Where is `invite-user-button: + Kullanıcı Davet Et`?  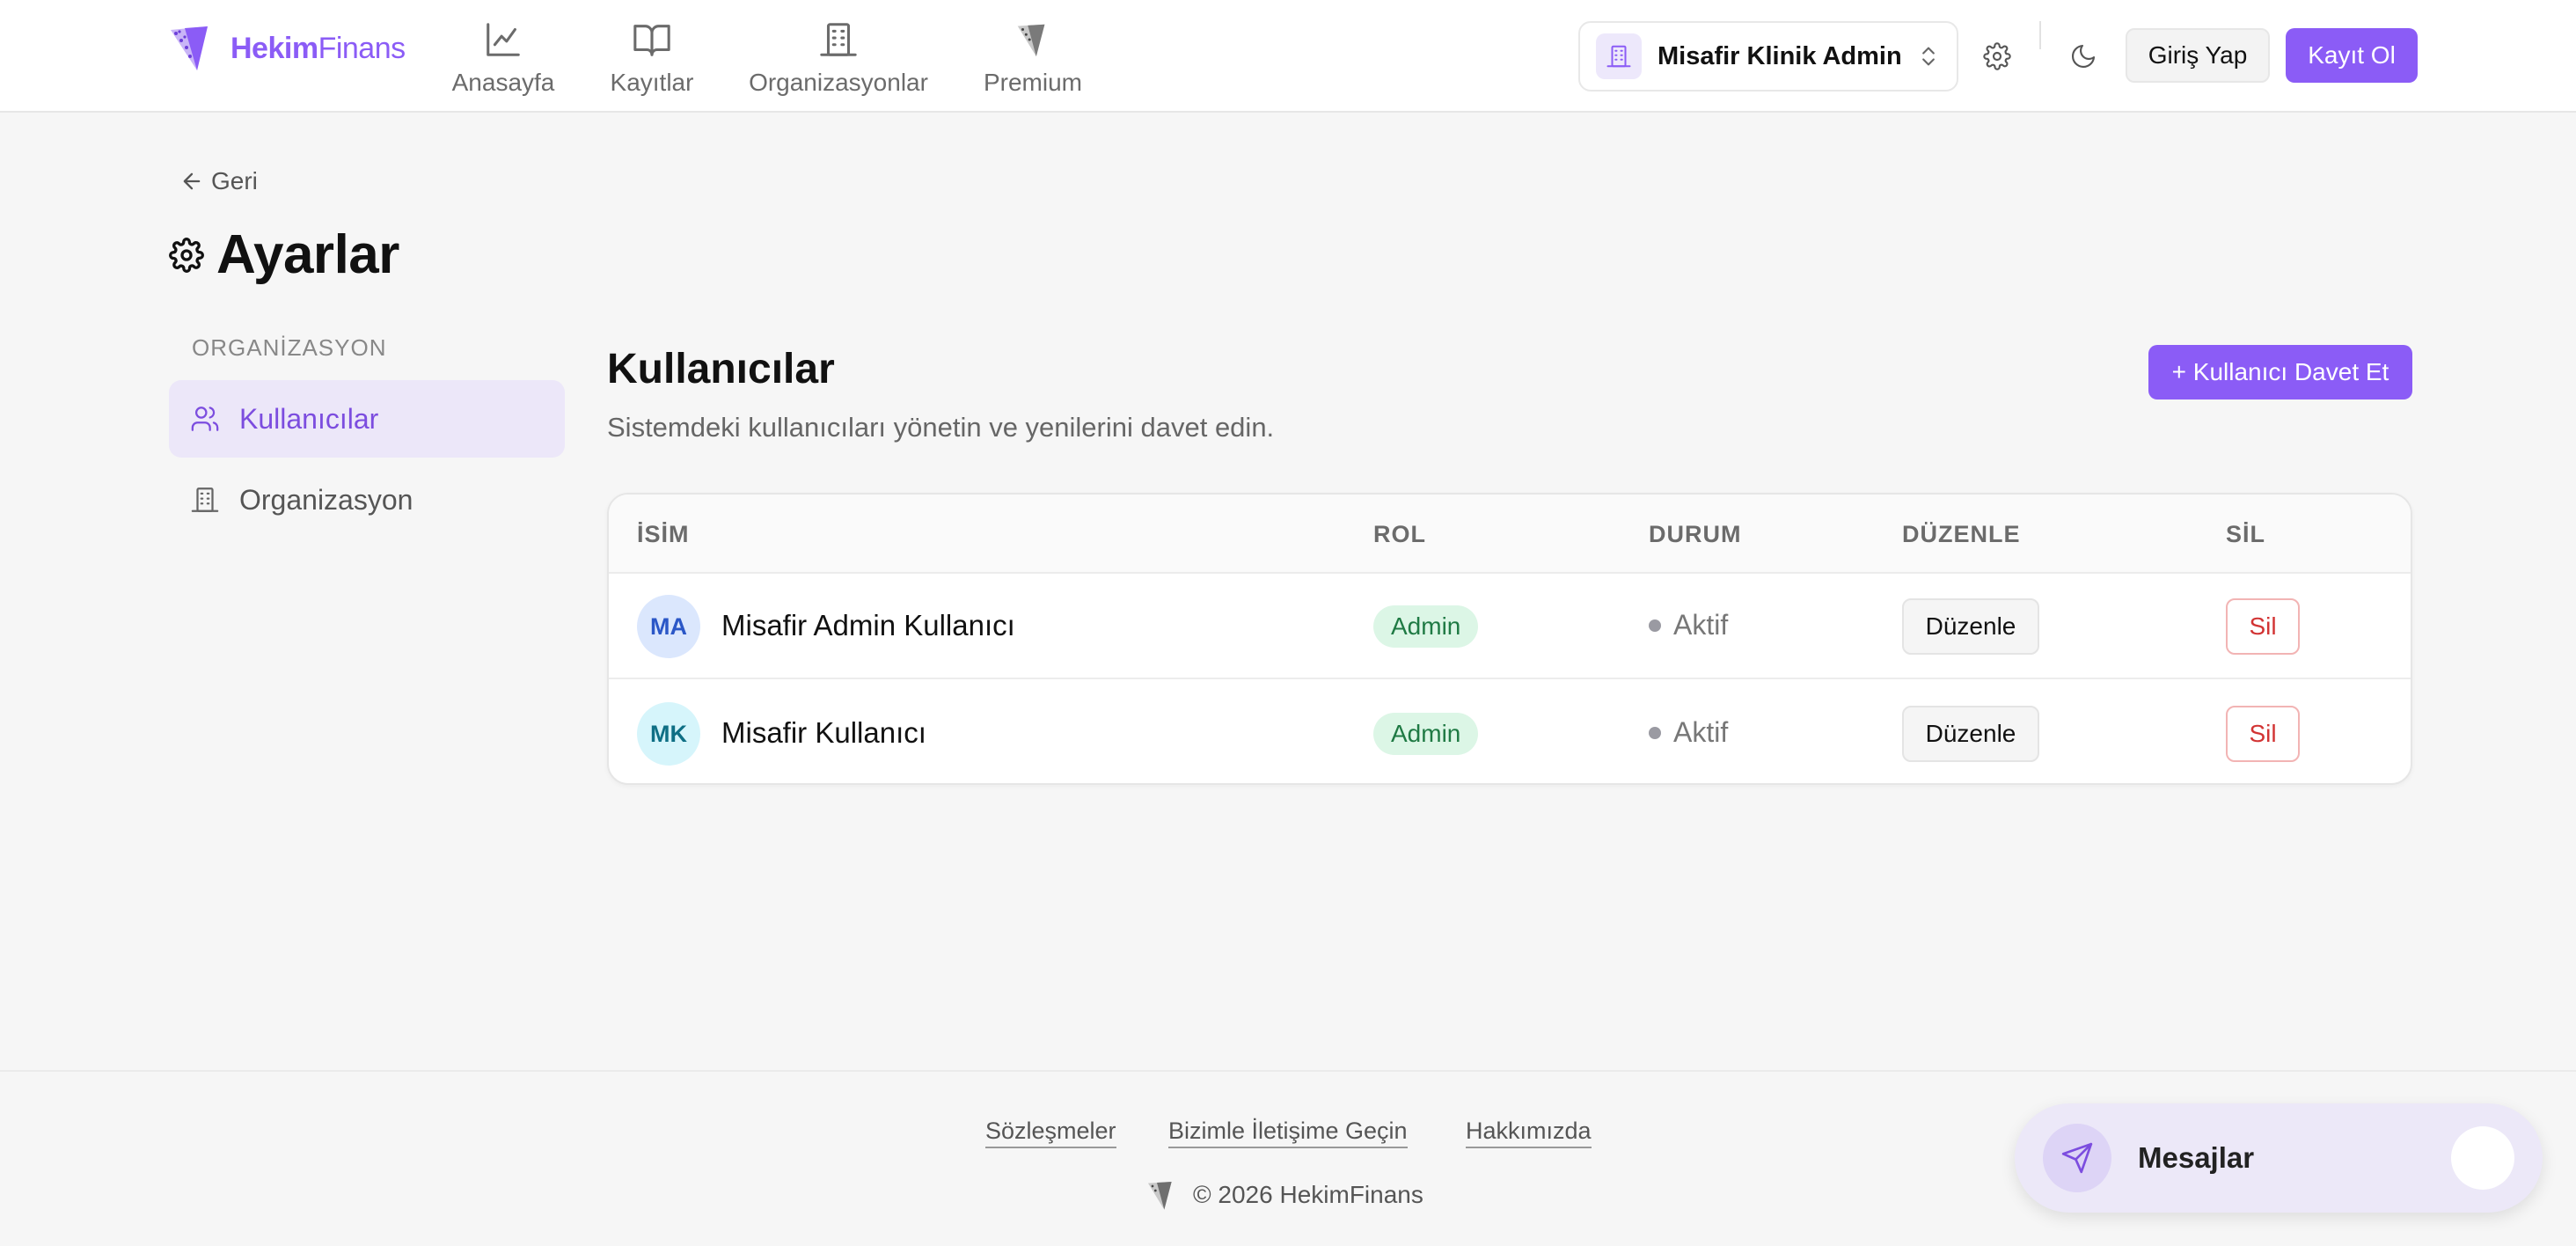 invite-user-button: + Kullanıcı Davet Et is located at coordinates (2280, 372).